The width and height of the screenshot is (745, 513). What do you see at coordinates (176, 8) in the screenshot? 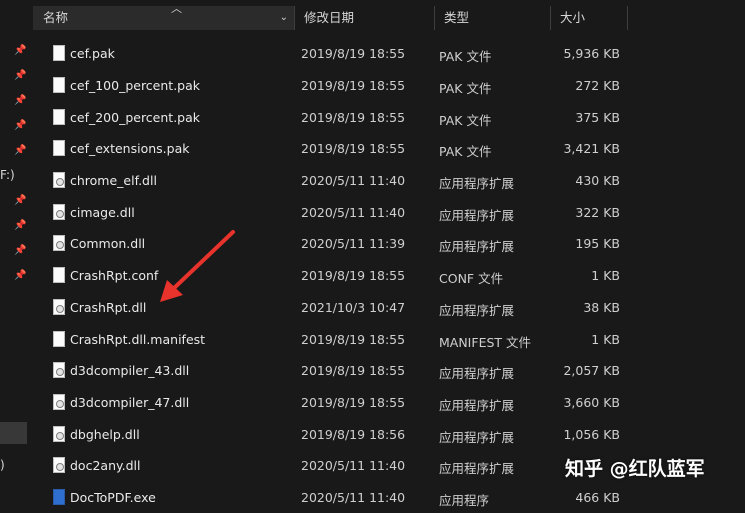
I see `sort-ascending-icon: ︿` at bounding box center [176, 8].